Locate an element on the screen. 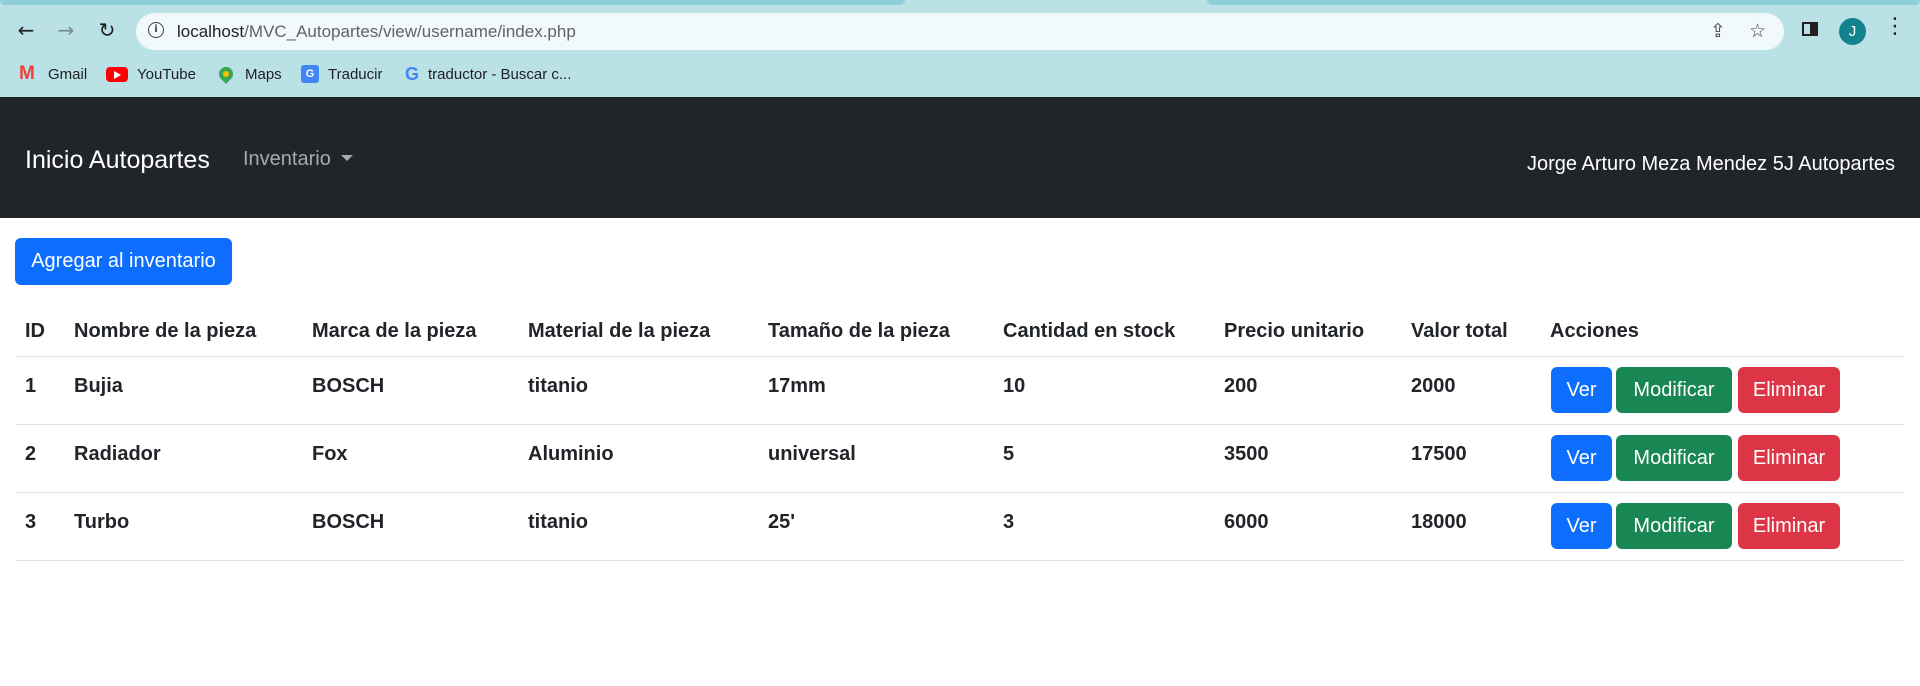 Image resolution: width=1920 pixels, height=686 pixels. cell-tamano: 25' is located at coordinates (782, 522).